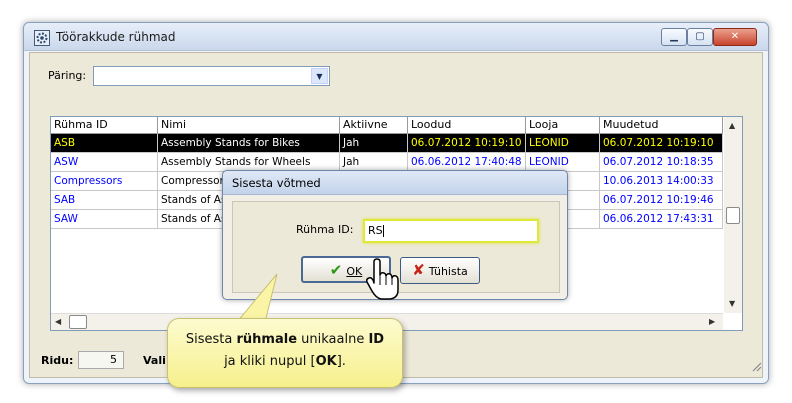  I want to click on callout-line-2: ja kliki nupul [OK]., so click(285, 362).